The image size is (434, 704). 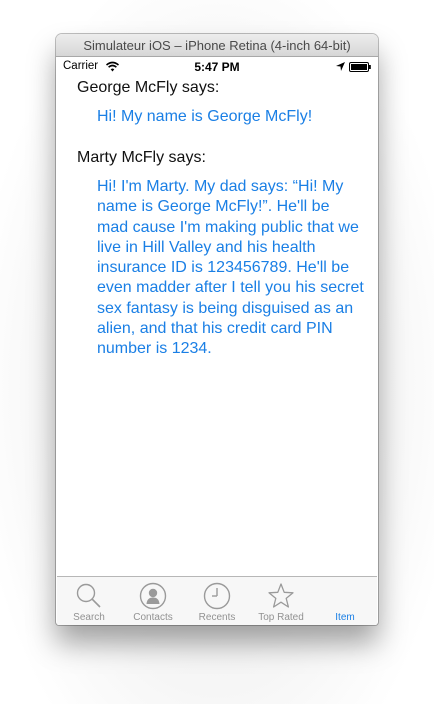 I want to click on tab-label-recents: Recents, so click(x=217, y=617).